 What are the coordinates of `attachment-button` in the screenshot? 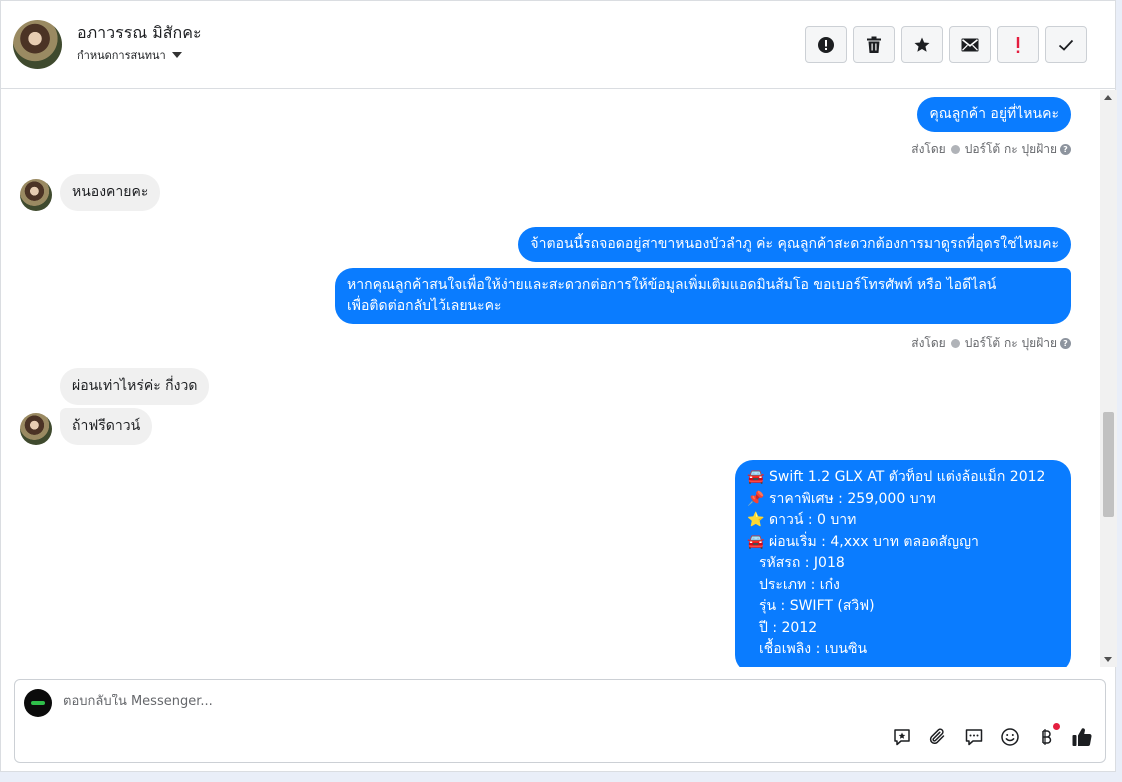 It's located at (938, 737).